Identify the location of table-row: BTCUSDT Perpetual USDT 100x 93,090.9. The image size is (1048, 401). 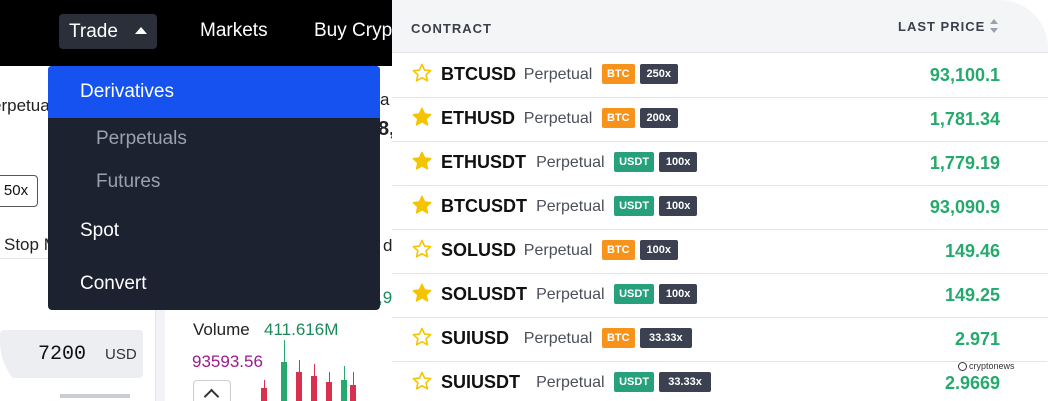
(720, 207).